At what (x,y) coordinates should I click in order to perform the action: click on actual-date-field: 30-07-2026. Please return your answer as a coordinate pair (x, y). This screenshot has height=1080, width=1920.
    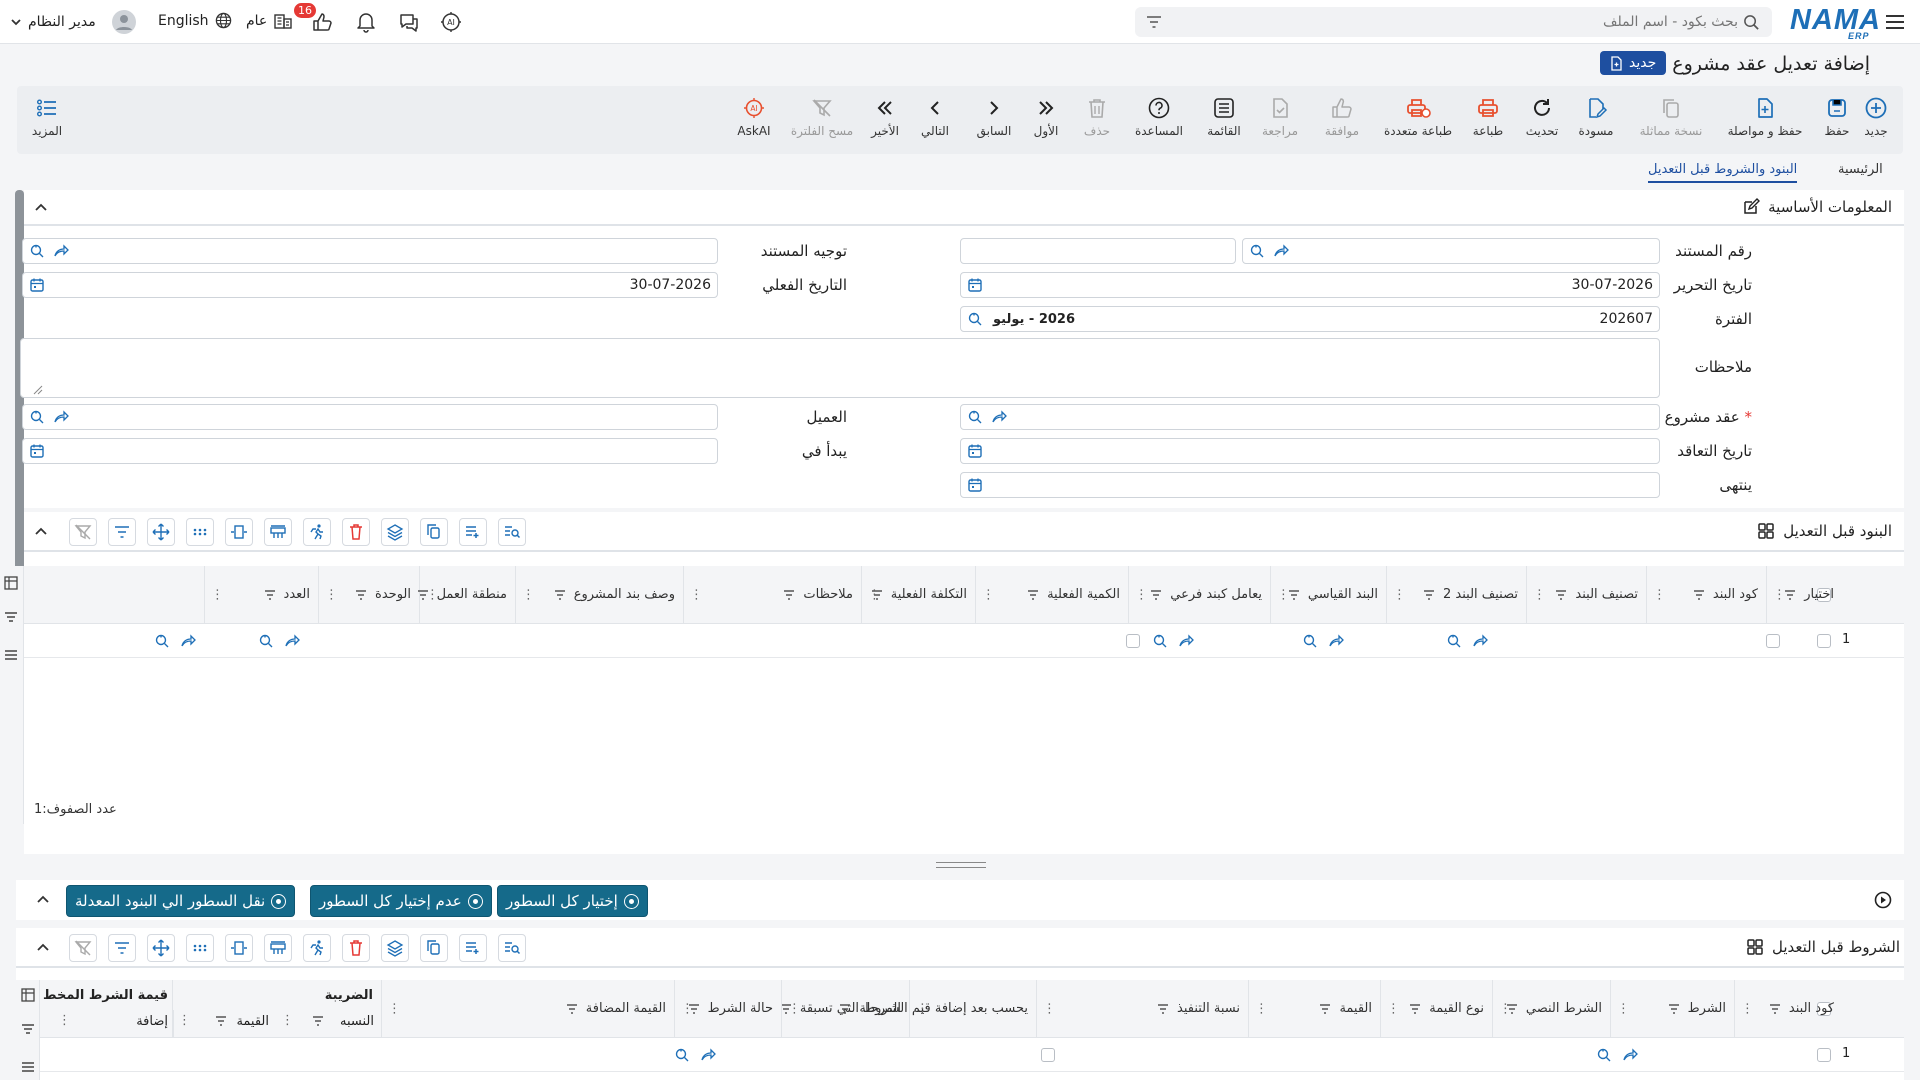
    Looking at the image, I should click on (370, 285).